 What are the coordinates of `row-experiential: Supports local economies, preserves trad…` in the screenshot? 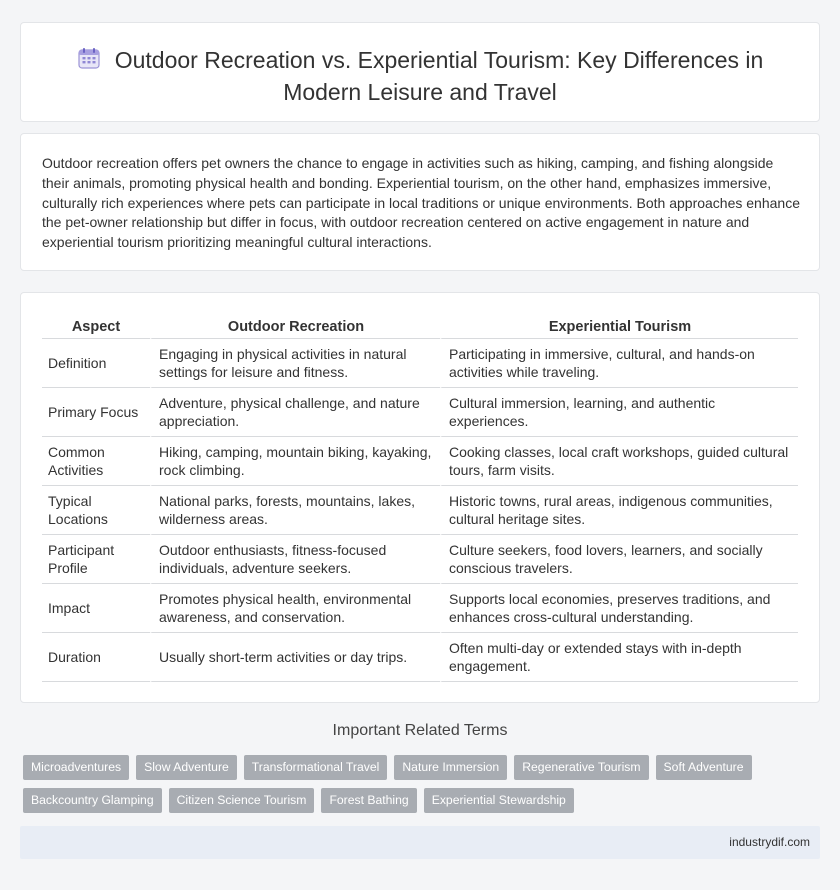 It's located at (619, 608).